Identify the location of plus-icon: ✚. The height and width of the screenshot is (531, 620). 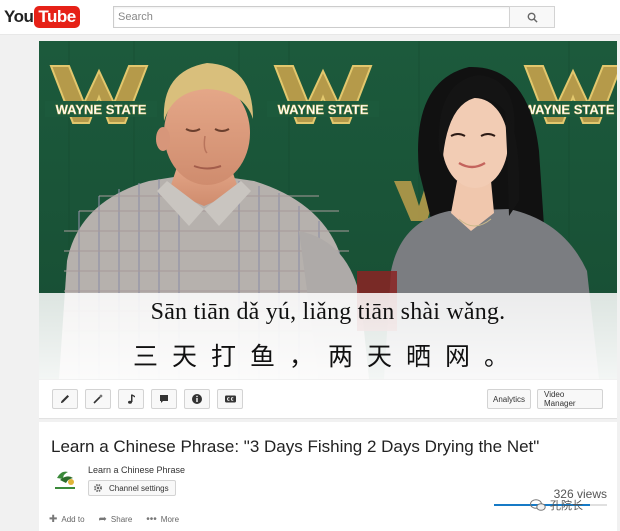
(53, 519).